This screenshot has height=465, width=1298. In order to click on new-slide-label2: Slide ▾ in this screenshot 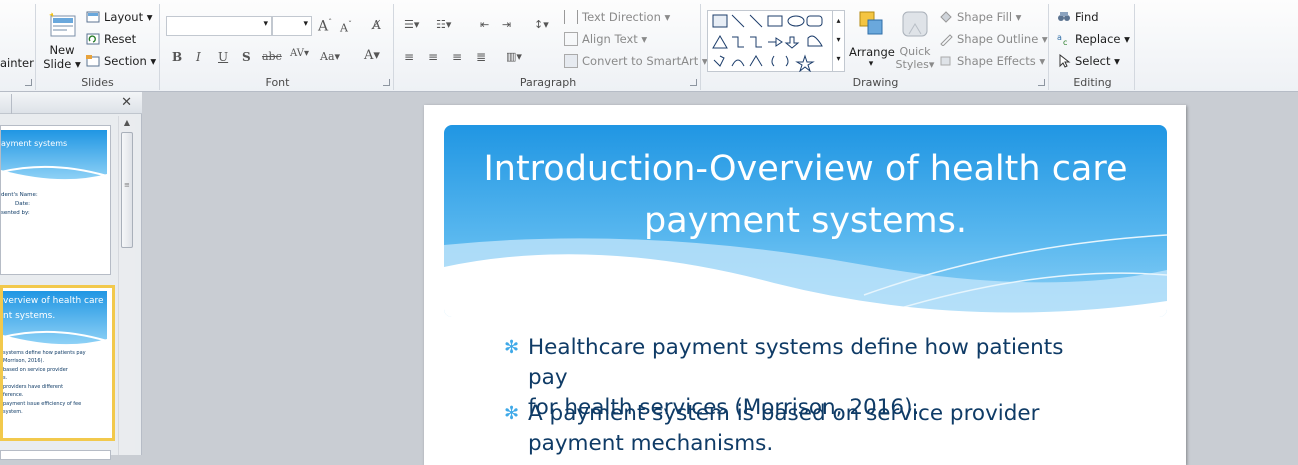, I will do `click(62, 64)`.